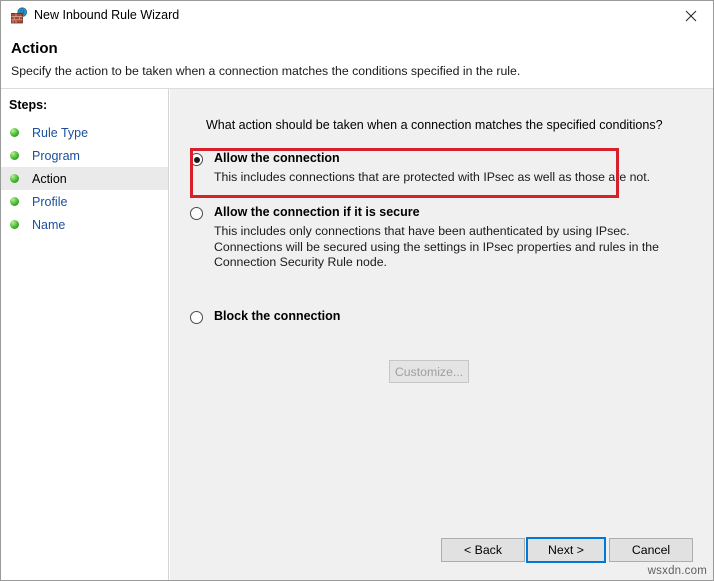 Image resolution: width=714 pixels, height=581 pixels. I want to click on sidebar-item-name: Name, so click(84, 224).